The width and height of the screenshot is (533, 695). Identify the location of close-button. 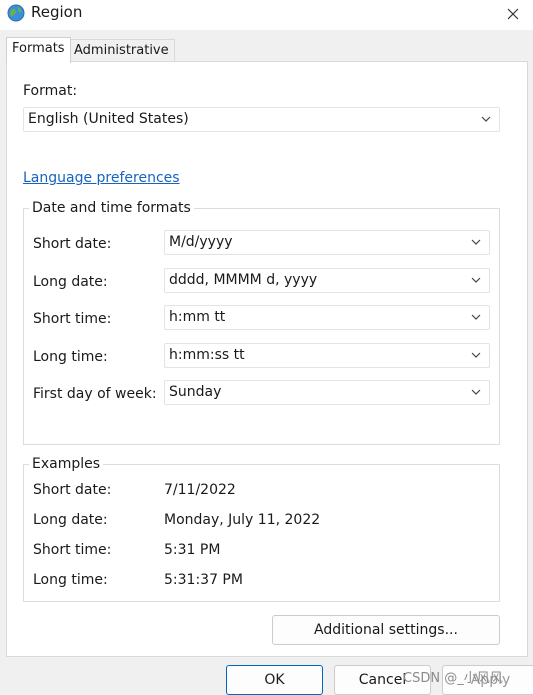
(513, 14).